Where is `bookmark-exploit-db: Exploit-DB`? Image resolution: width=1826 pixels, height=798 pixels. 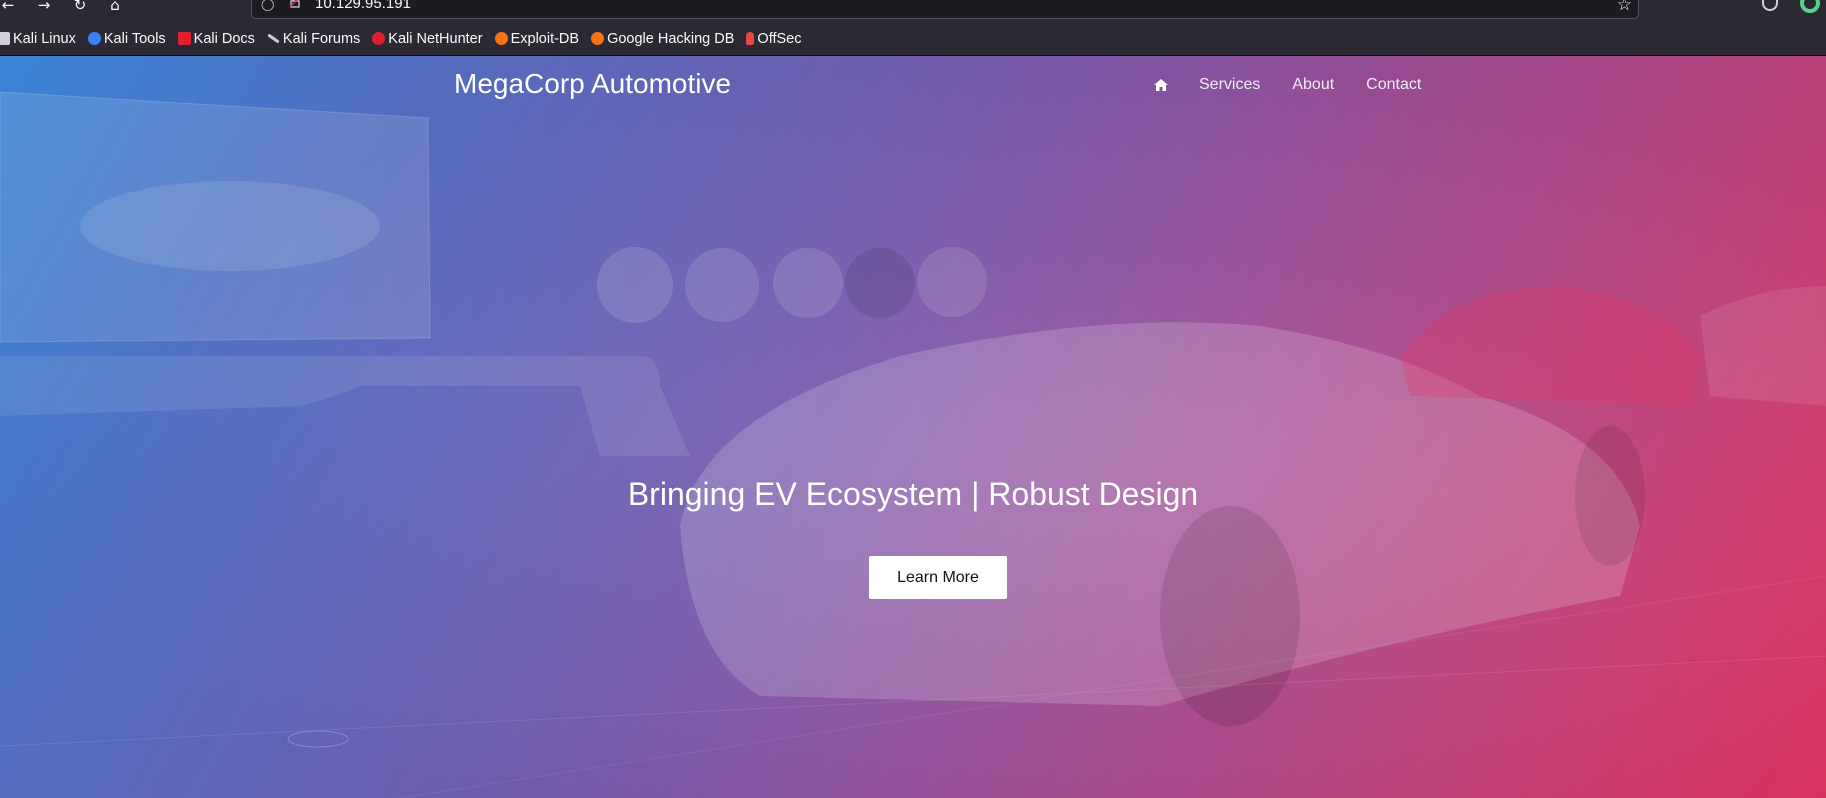 bookmark-exploit-db: Exploit-DB is located at coordinates (537, 38).